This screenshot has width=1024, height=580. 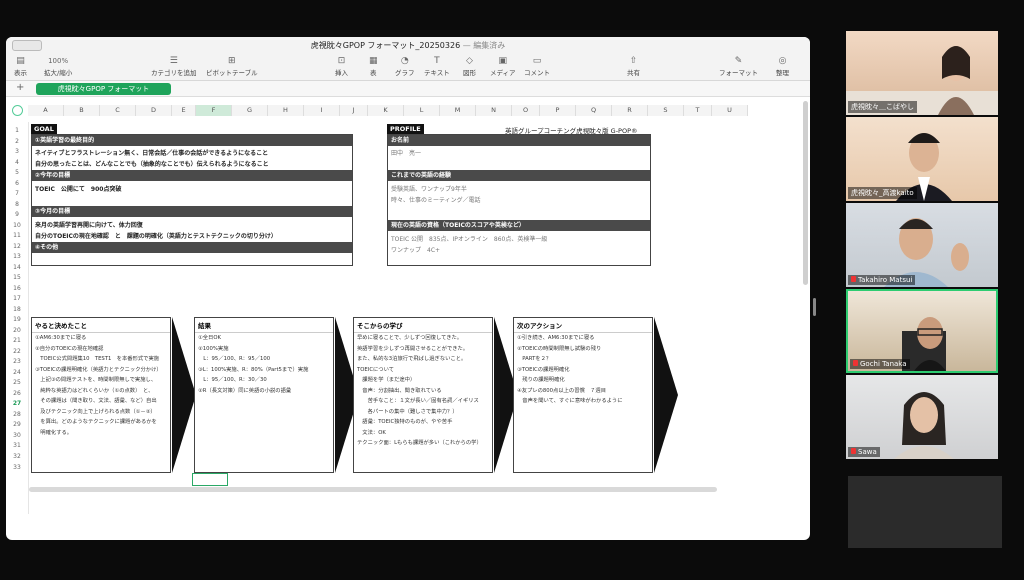 What do you see at coordinates (17, 236) in the screenshot?
I see `row-header: 11` at bounding box center [17, 236].